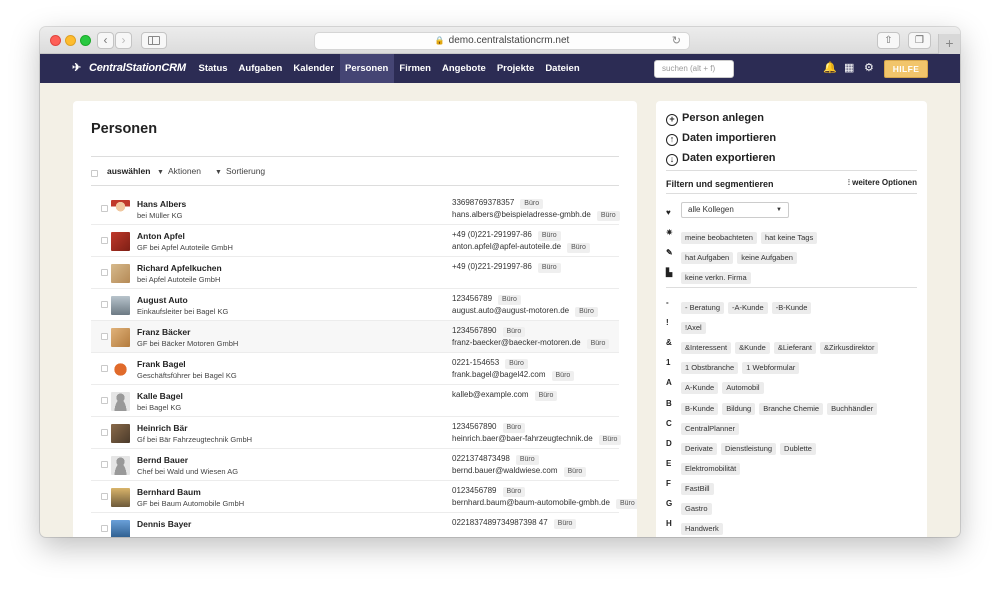 The width and height of the screenshot is (1000, 590). What do you see at coordinates (789, 238) in the screenshot?
I see `filter-tag: hat keine Tags` at bounding box center [789, 238].